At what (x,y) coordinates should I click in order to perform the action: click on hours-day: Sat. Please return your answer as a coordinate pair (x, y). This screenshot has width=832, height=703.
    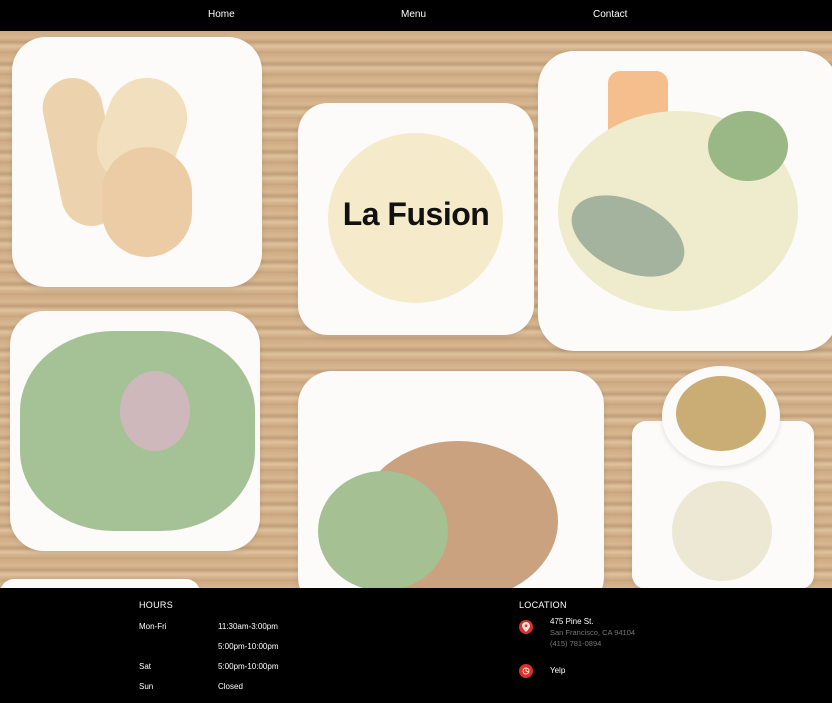
    Looking at the image, I should click on (145, 666).